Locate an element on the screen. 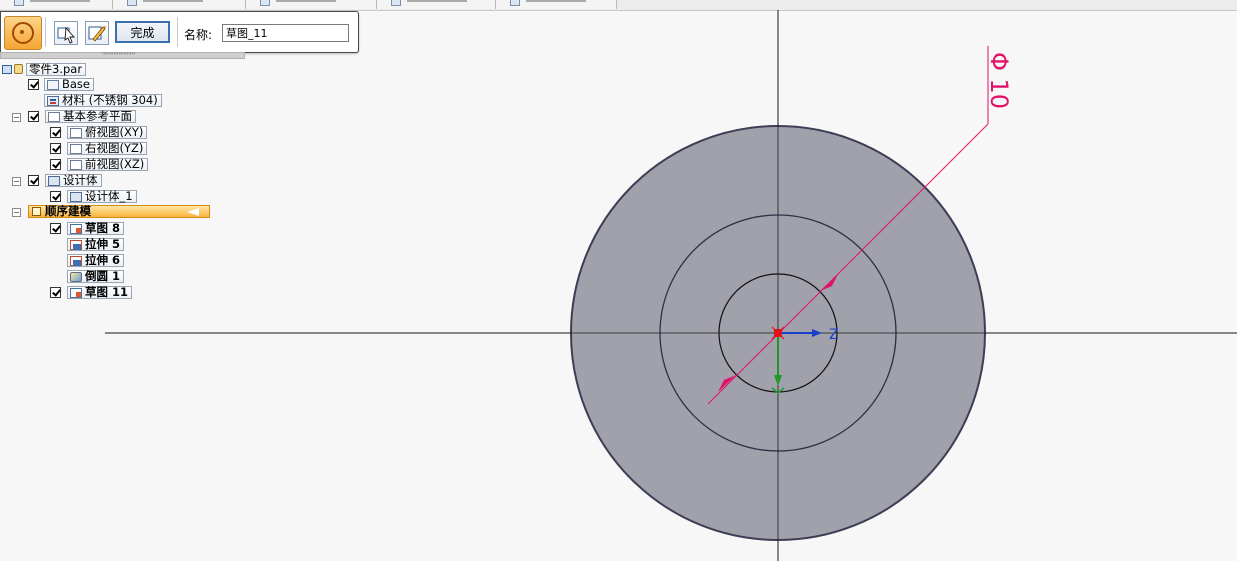  sketch-mode-icon is located at coordinates (23, 33).